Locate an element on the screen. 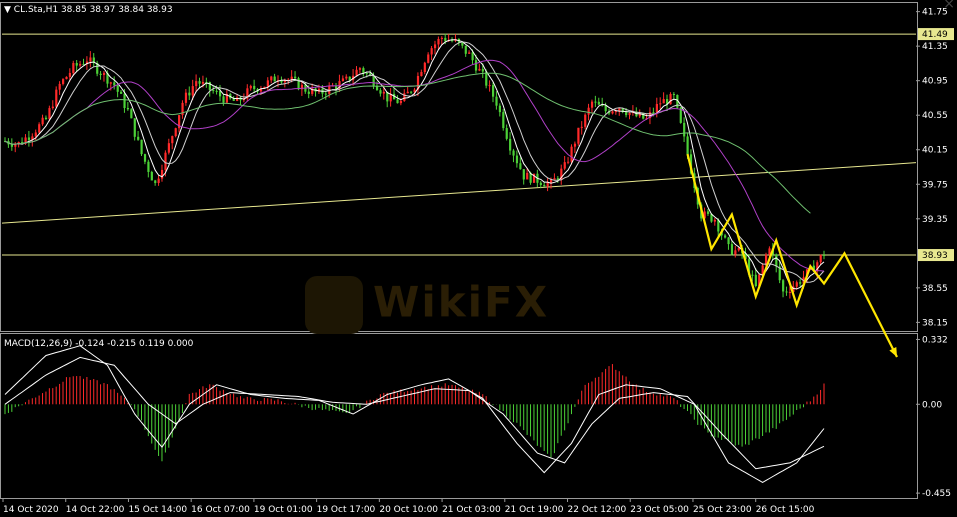 This screenshot has height=517, width=957. price-label: 40.15 is located at coordinates (935, 151).